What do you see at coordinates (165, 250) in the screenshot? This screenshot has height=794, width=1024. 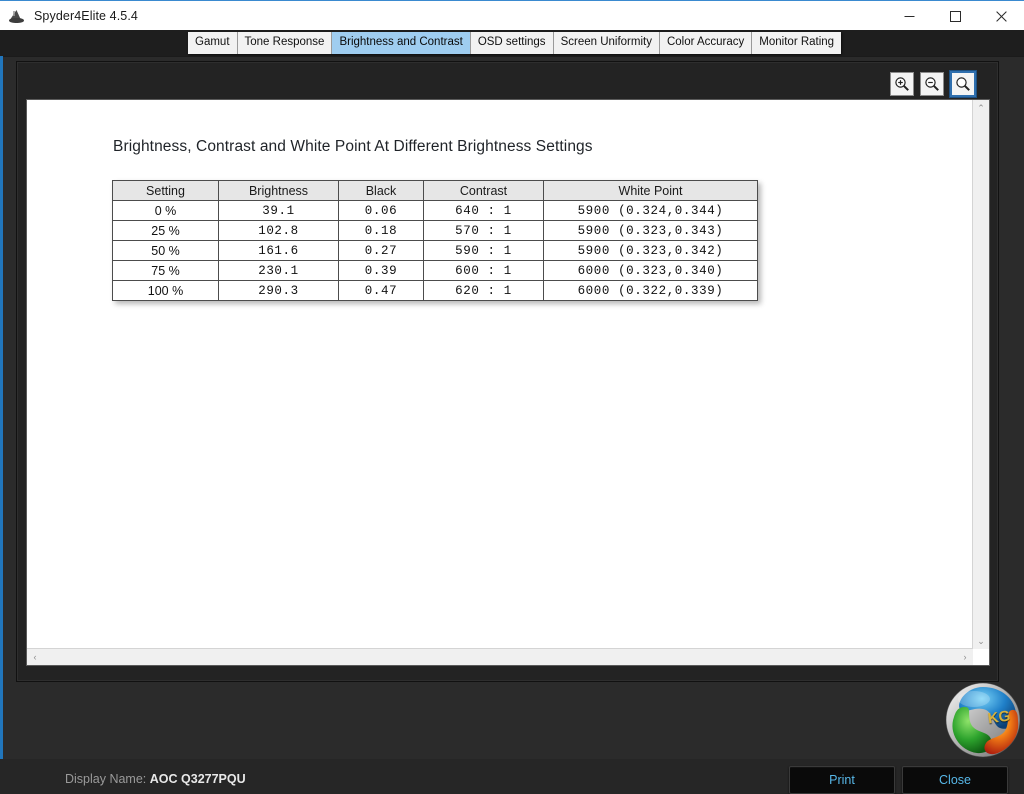 I see `cell-setting: 50 %` at bounding box center [165, 250].